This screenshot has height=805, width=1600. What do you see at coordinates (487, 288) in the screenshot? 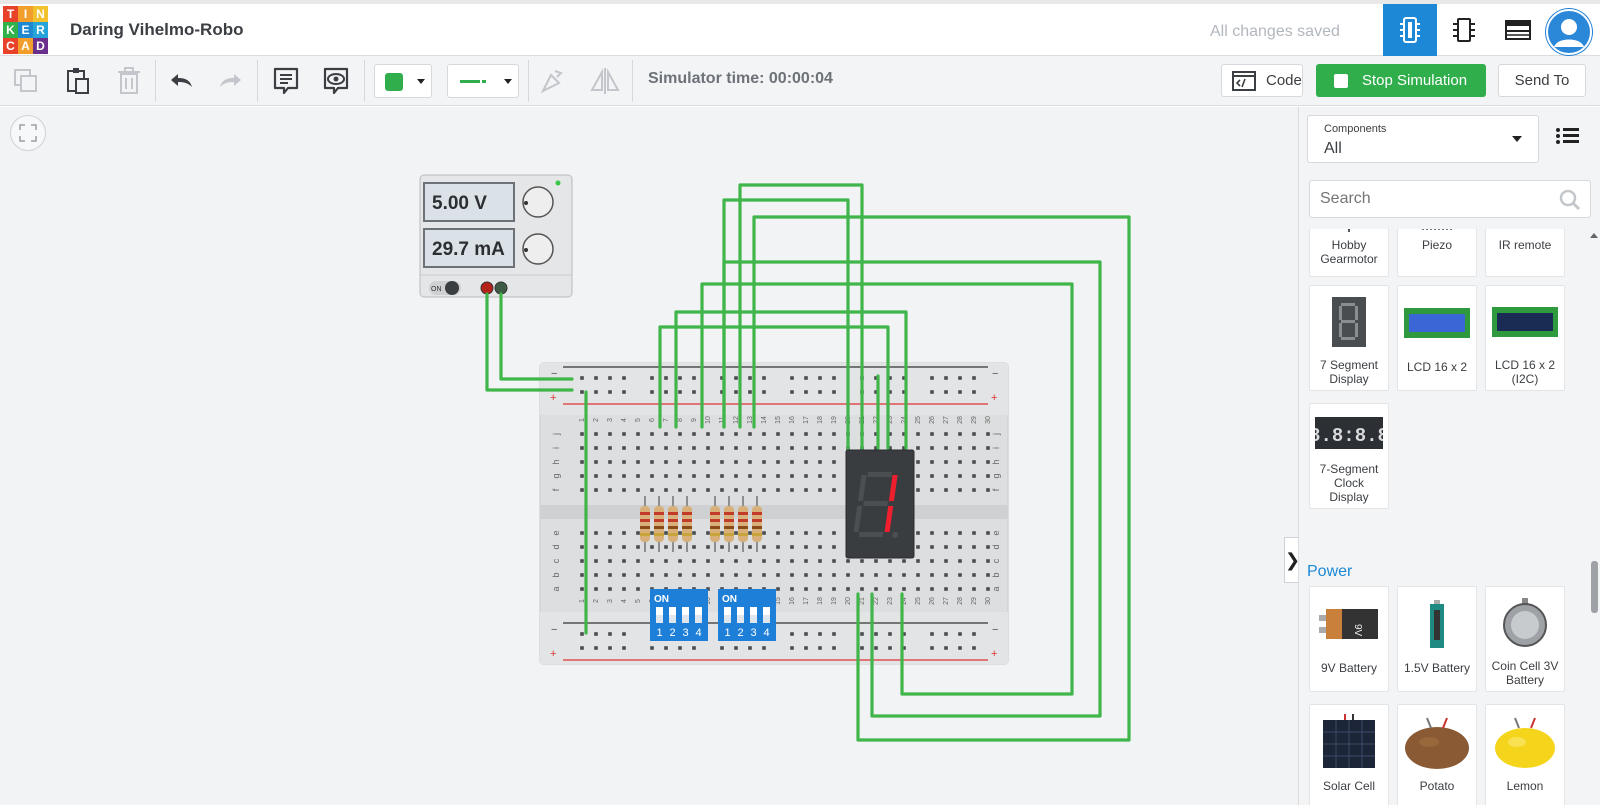
I see `positive-terminal` at bounding box center [487, 288].